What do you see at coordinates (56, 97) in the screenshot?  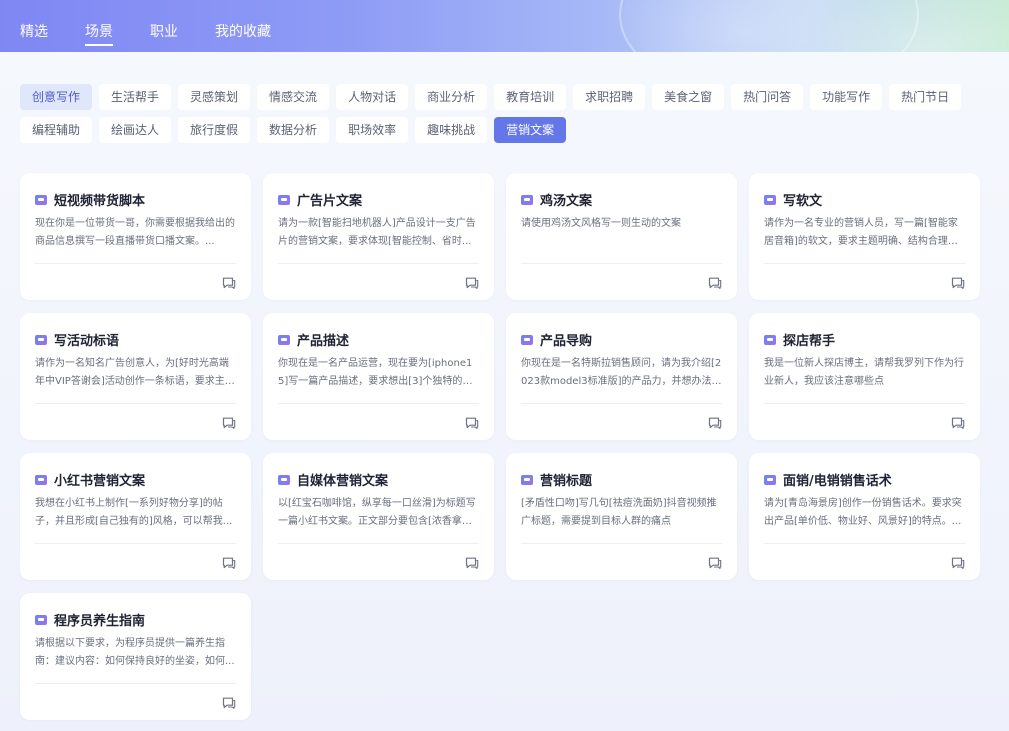 I see `category-tag: 创意写作` at bounding box center [56, 97].